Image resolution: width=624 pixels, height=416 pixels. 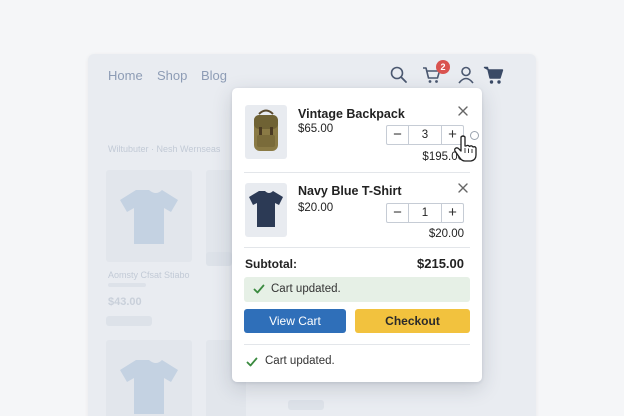 I want to click on product-price: $43.00, so click(x=125, y=302).